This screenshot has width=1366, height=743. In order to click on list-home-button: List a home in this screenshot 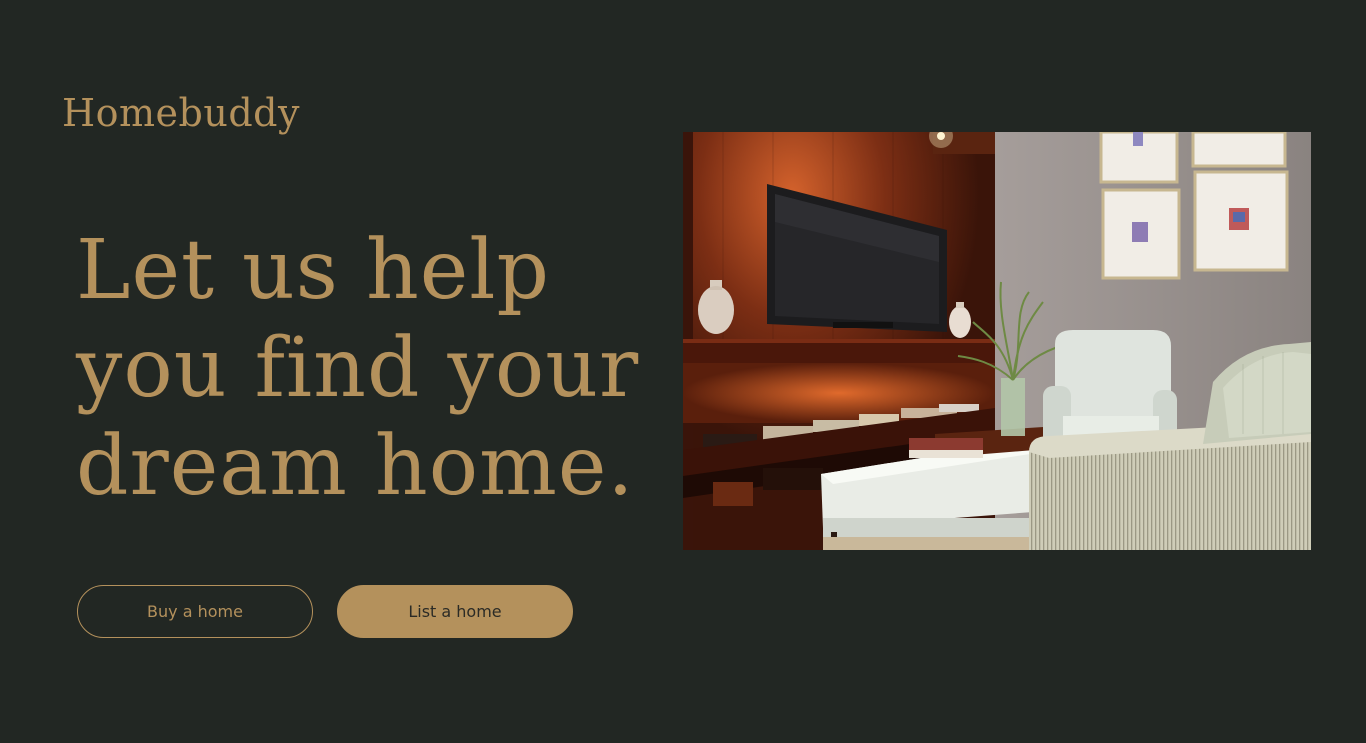, I will do `click(455, 611)`.